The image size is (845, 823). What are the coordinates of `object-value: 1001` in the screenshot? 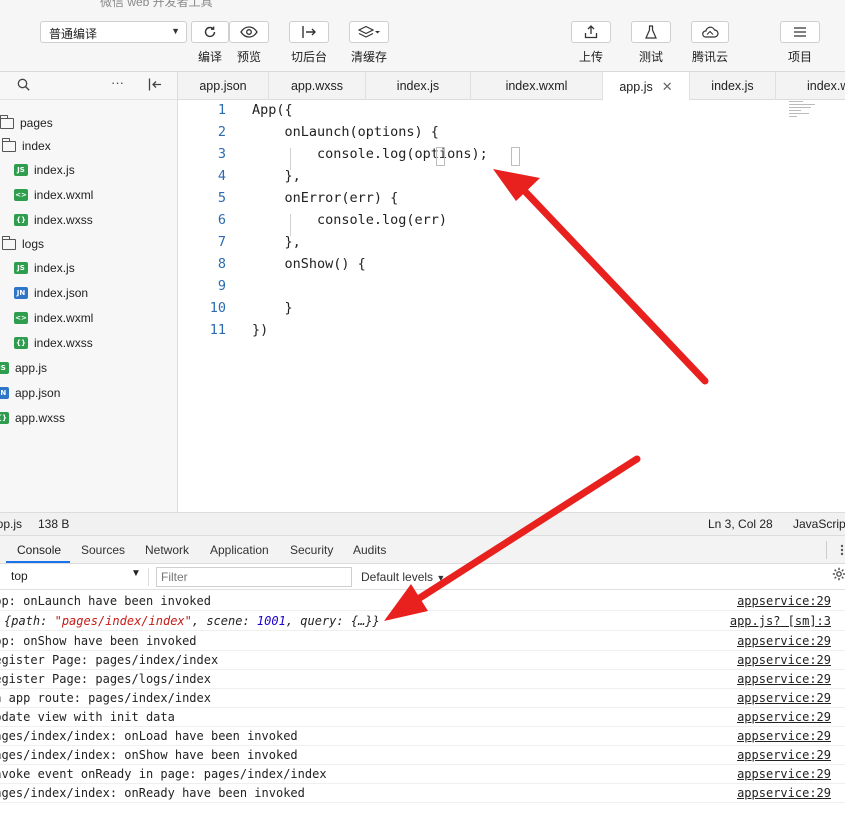 It's located at (271, 621).